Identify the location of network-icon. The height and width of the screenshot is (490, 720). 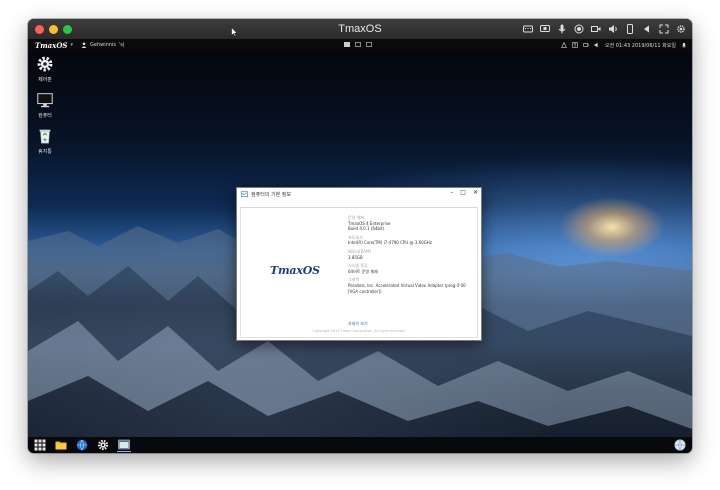
(564, 45).